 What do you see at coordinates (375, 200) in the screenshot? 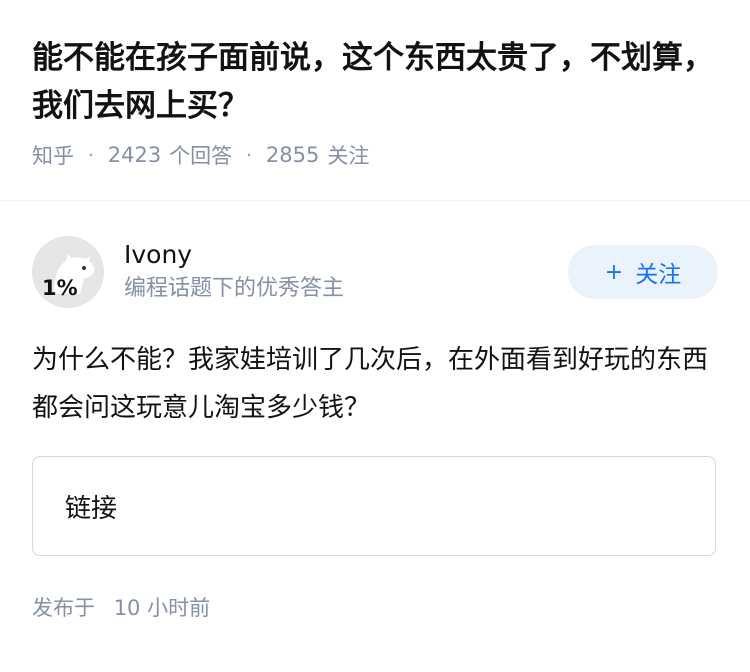
I see `section-divider` at bounding box center [375, 200].